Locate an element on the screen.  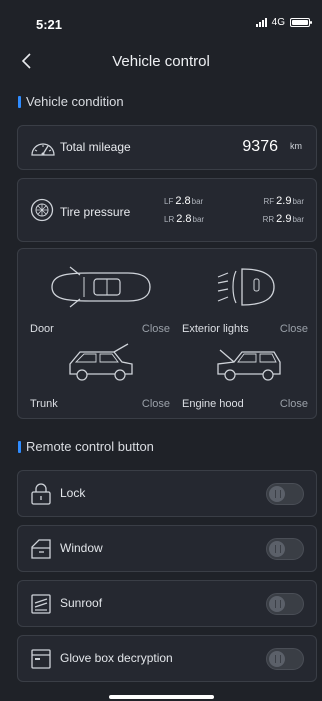
status-door: Door Close is located at coordinates (100, 298).